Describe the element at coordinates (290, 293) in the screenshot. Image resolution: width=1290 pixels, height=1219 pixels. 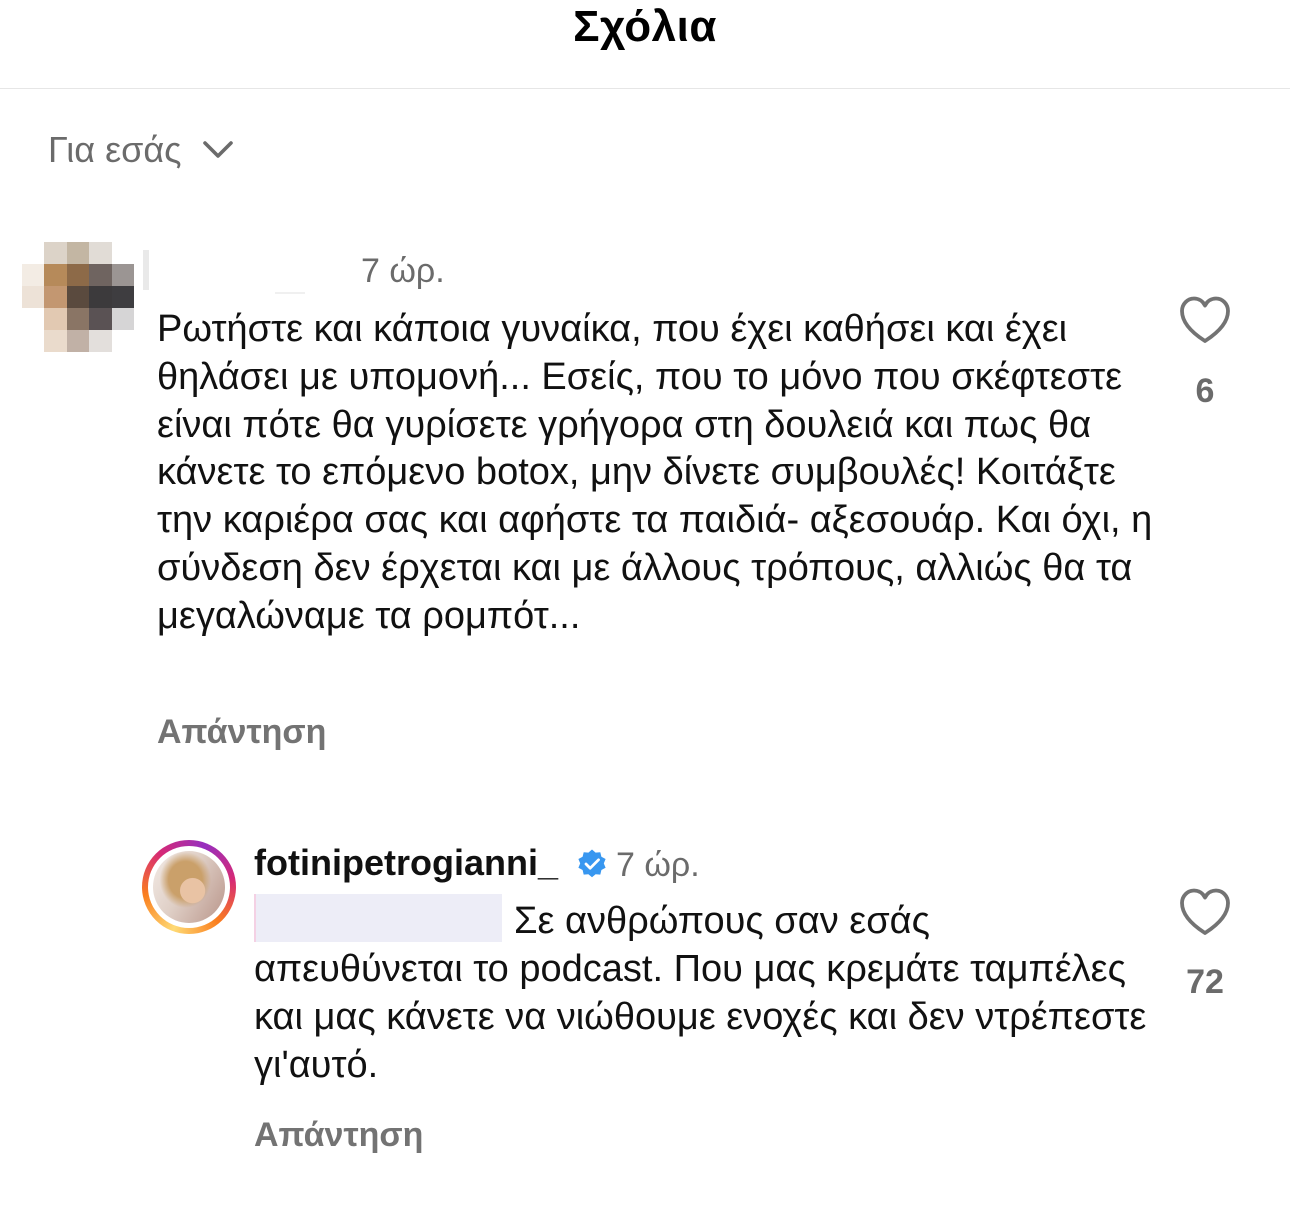
I see `username-redacted-trace` at that location.